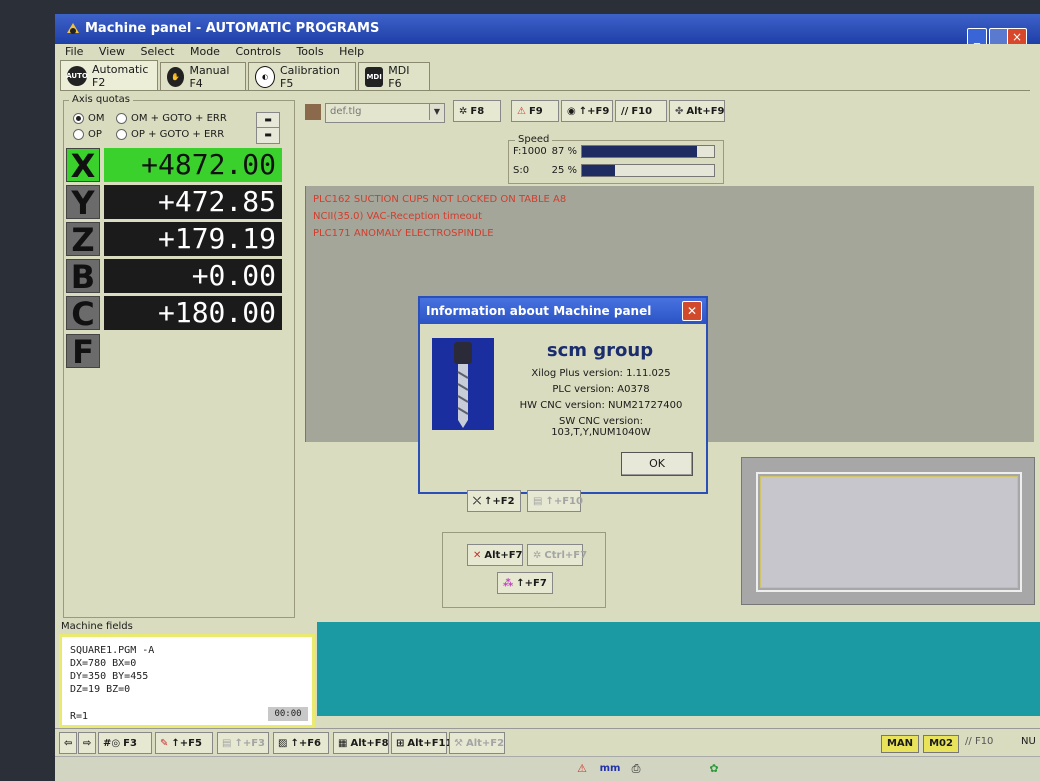 The width and height of the screenshot is (1040, 781). Describe the element at coordinates (209, 76) in the screenshot. I see `tab-label: Manual F4` at that location.